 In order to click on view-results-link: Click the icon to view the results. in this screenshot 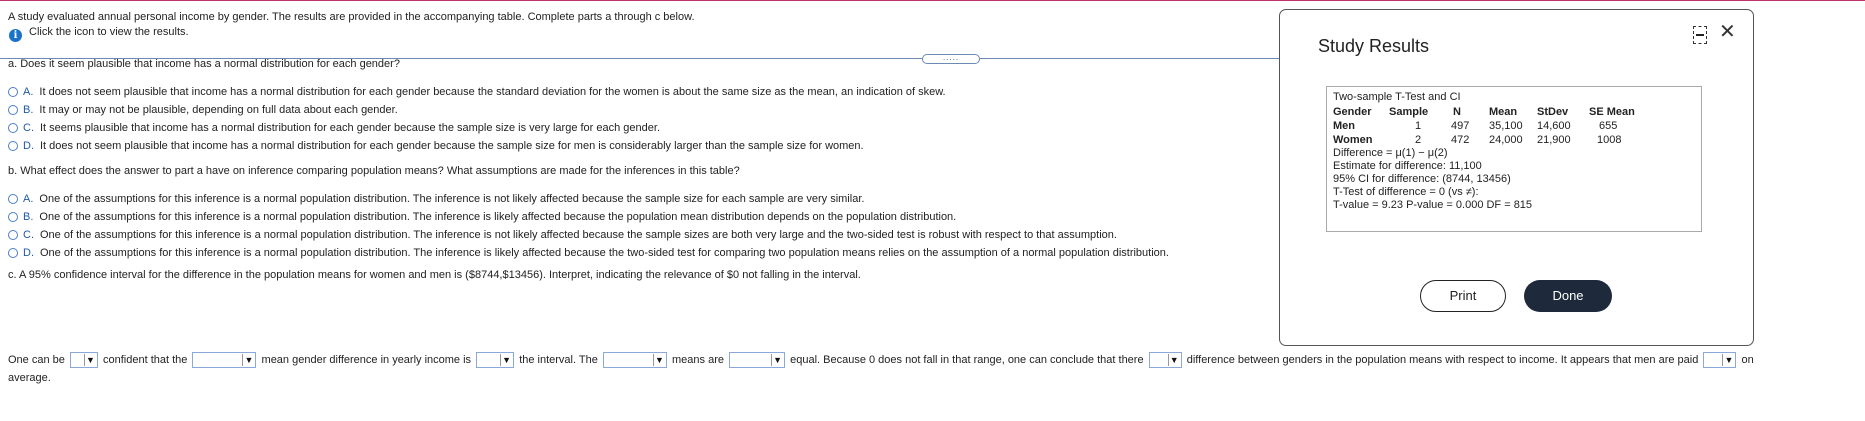, I will do `click(109, 32)`.